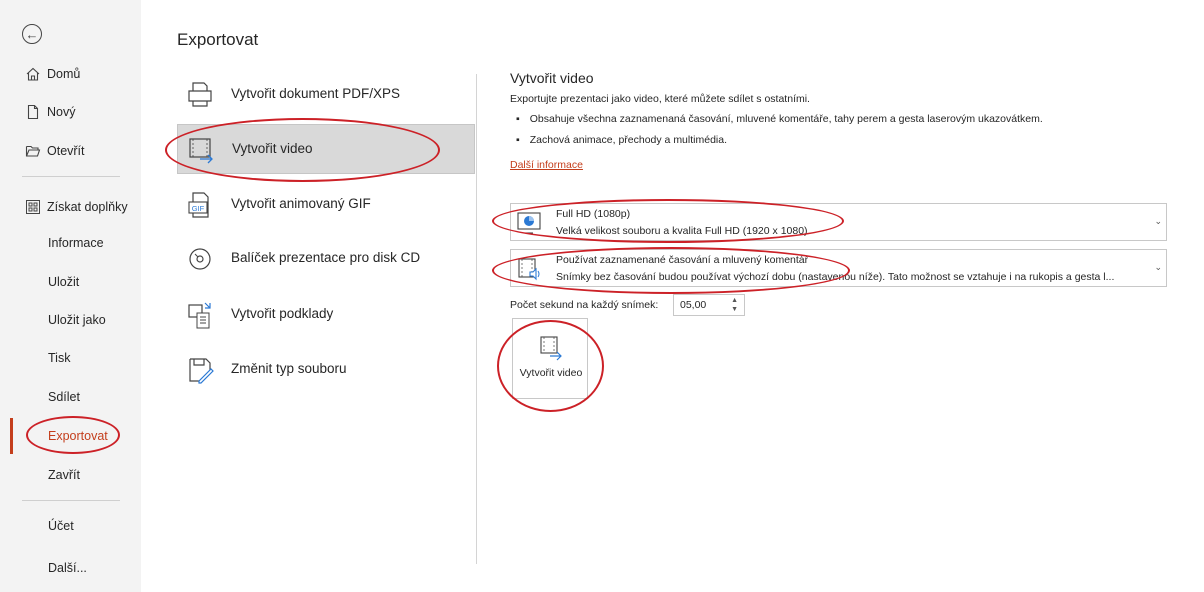 The image size is (1204, 592). Describe the element at coordinates (593, 214) in the screenshot. I see `quality-title: Full HD (1080p)` at that location.